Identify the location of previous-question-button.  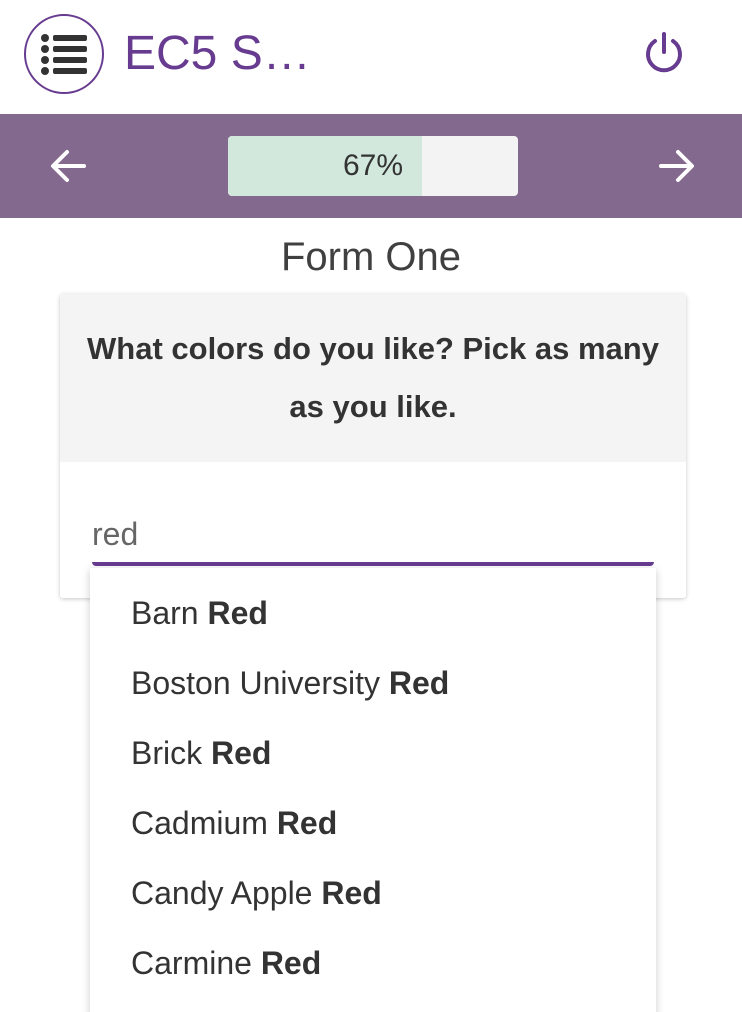
(68, 166).